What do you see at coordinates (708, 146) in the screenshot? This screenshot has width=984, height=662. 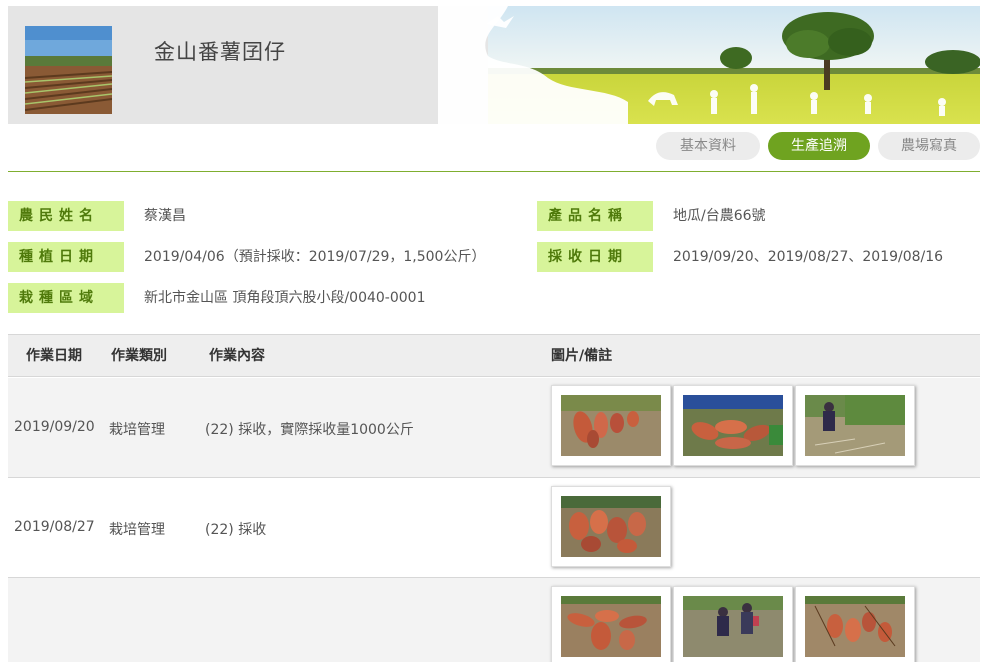 I see `tab-basic-info: 基本資料` at bounding box center [708, 146].